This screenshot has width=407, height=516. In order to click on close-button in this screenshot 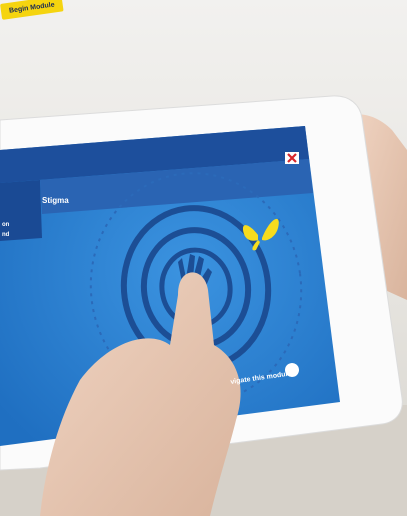, I will do `click(292, 158)`.